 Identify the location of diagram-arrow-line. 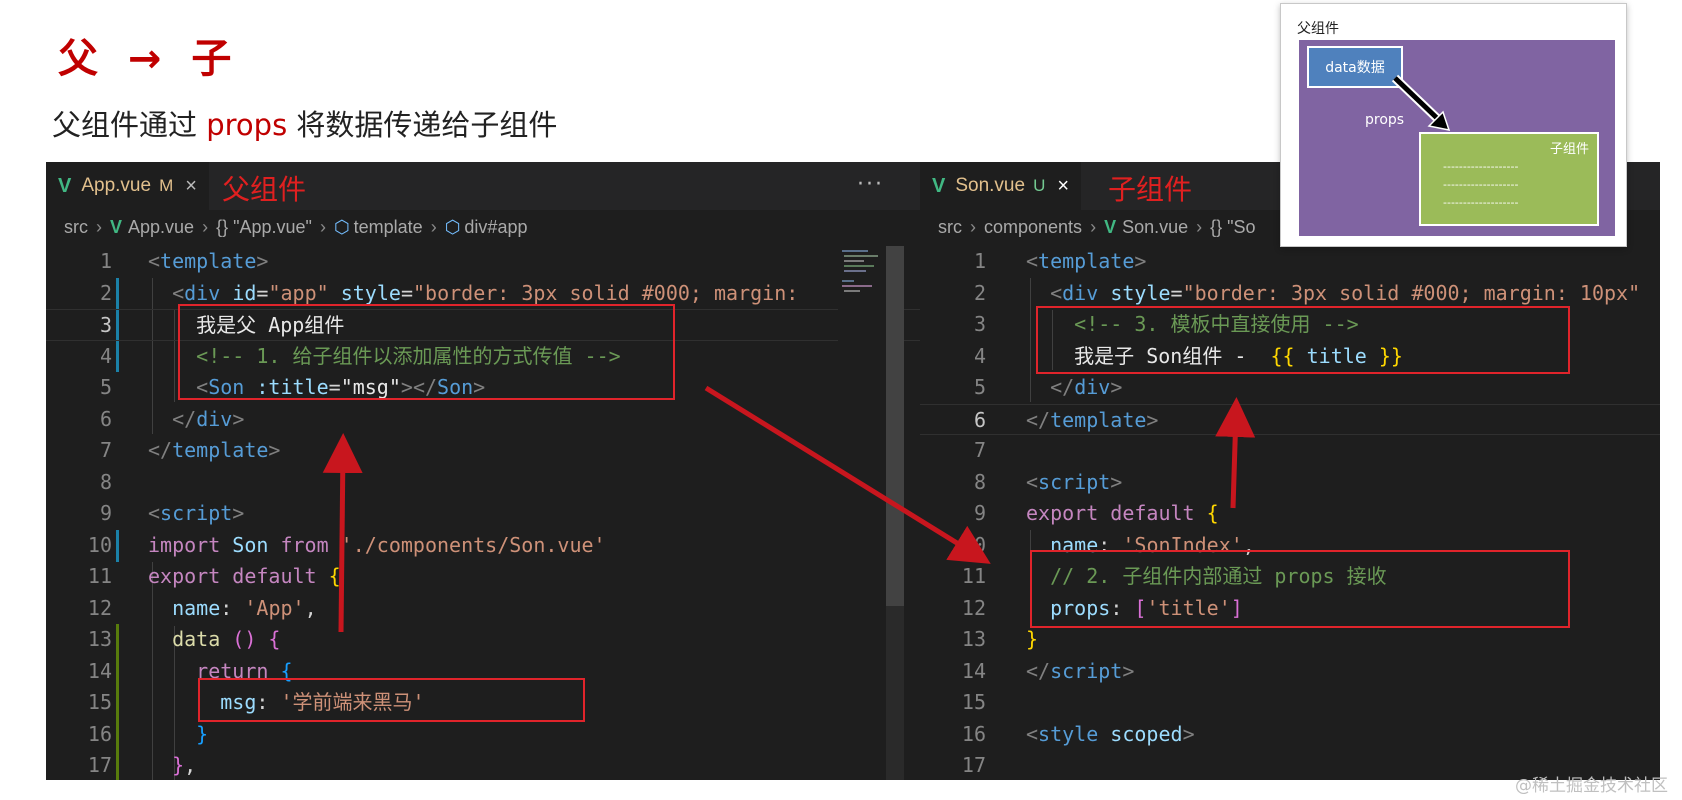
(1417, 99).